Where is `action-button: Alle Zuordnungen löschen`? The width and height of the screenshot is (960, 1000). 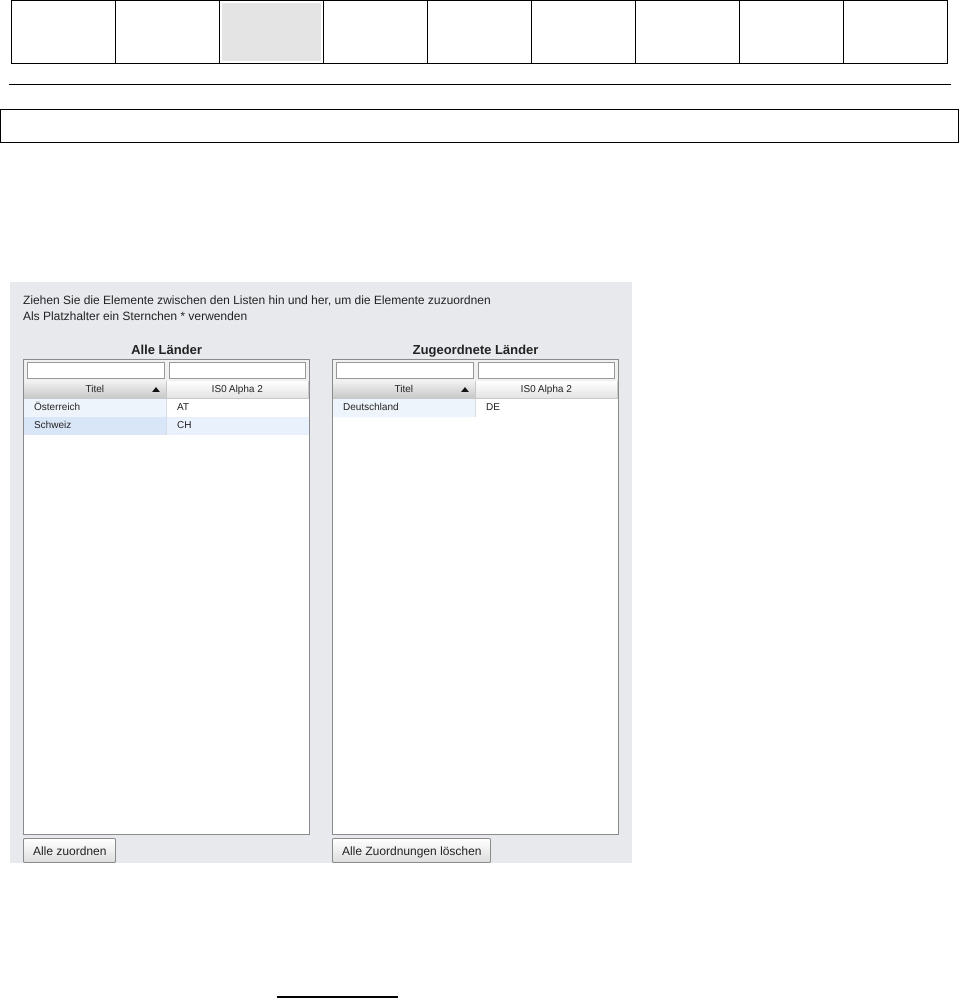 action-button: Alle Zuordnungen löschen is located at coordinates (412, 850).